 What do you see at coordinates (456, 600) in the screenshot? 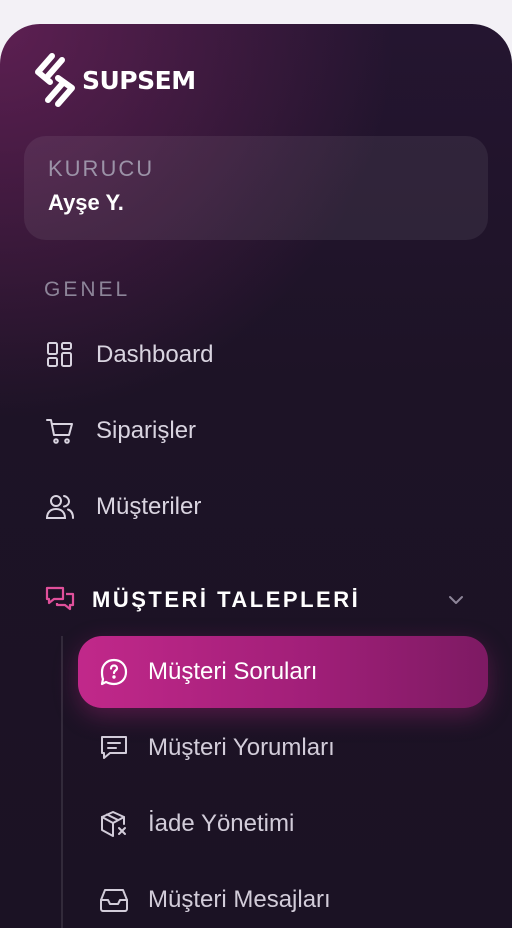
I see `chevron-down-icon` at bounding box center [456, 600].